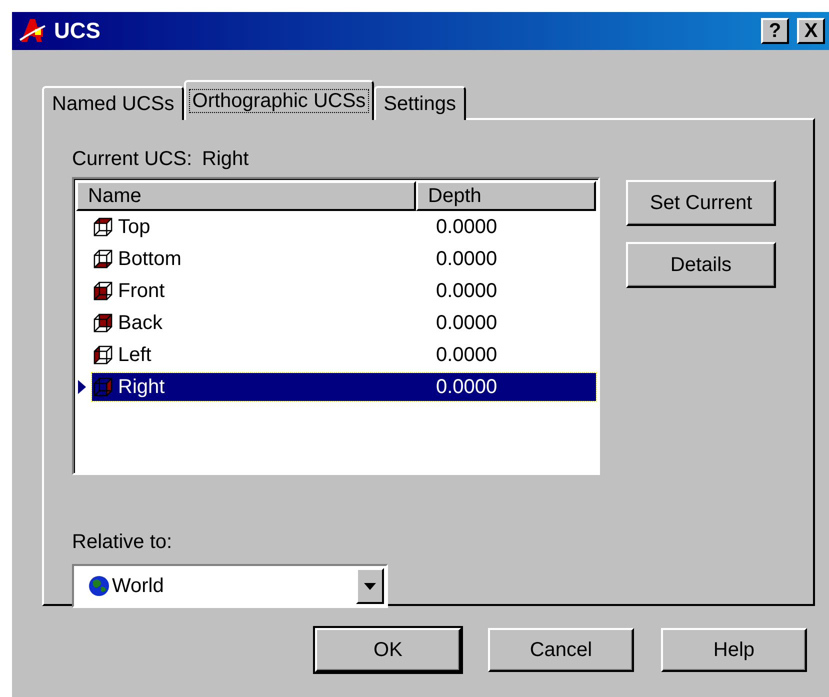 This screenshot has width=829, height=697. What do you see at coordinates (344, 259) in the screenshot?
I see `list-row: Bottom 0.0000` at bounding box center [344, 259].